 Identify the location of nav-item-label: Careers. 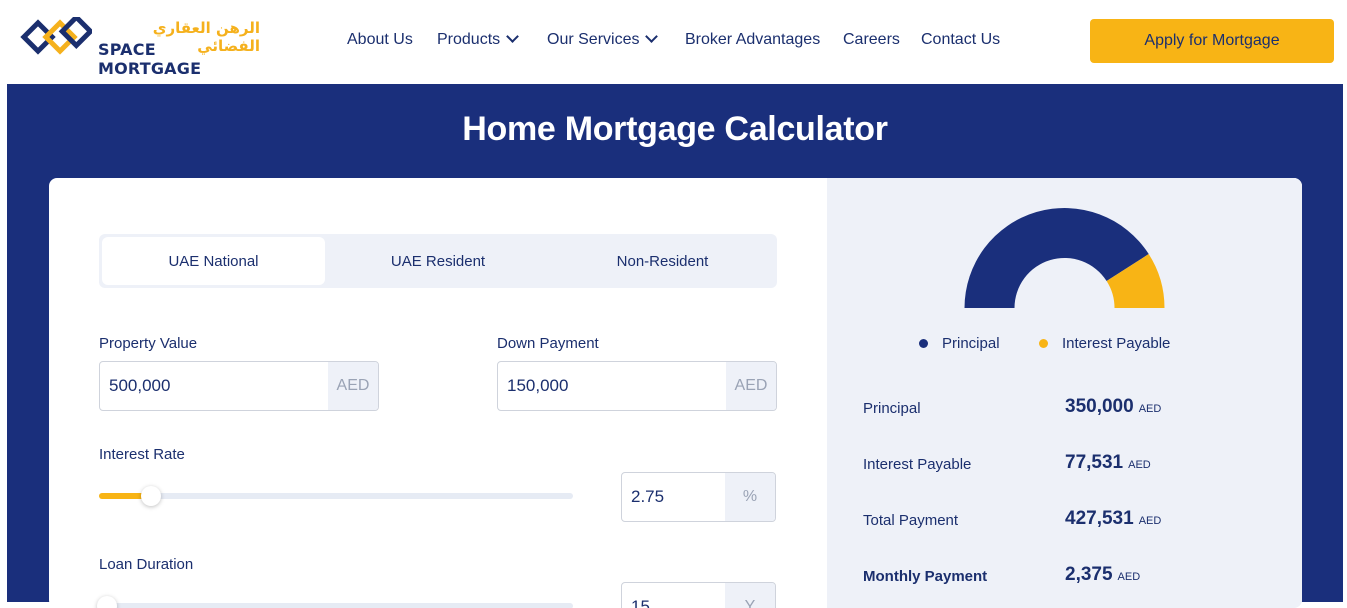
(871, 39).